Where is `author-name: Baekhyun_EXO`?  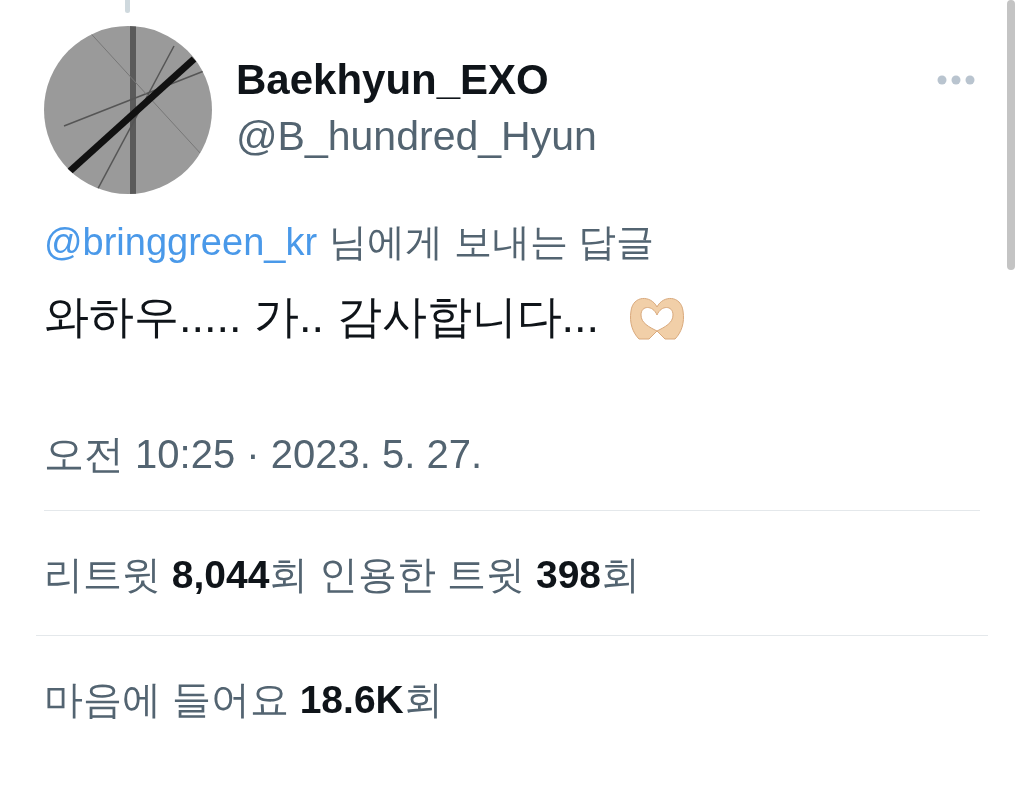 author-name: Baekhyun_EXO is located at coordinates (586, 80).